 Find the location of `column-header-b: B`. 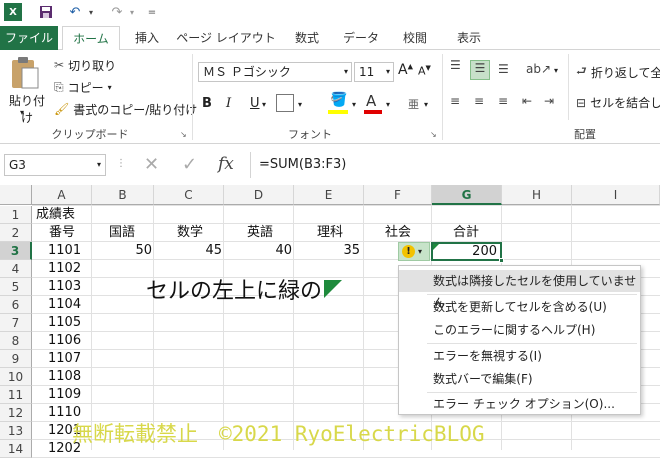

column-header-b: B is located at coordinates (123, 195).